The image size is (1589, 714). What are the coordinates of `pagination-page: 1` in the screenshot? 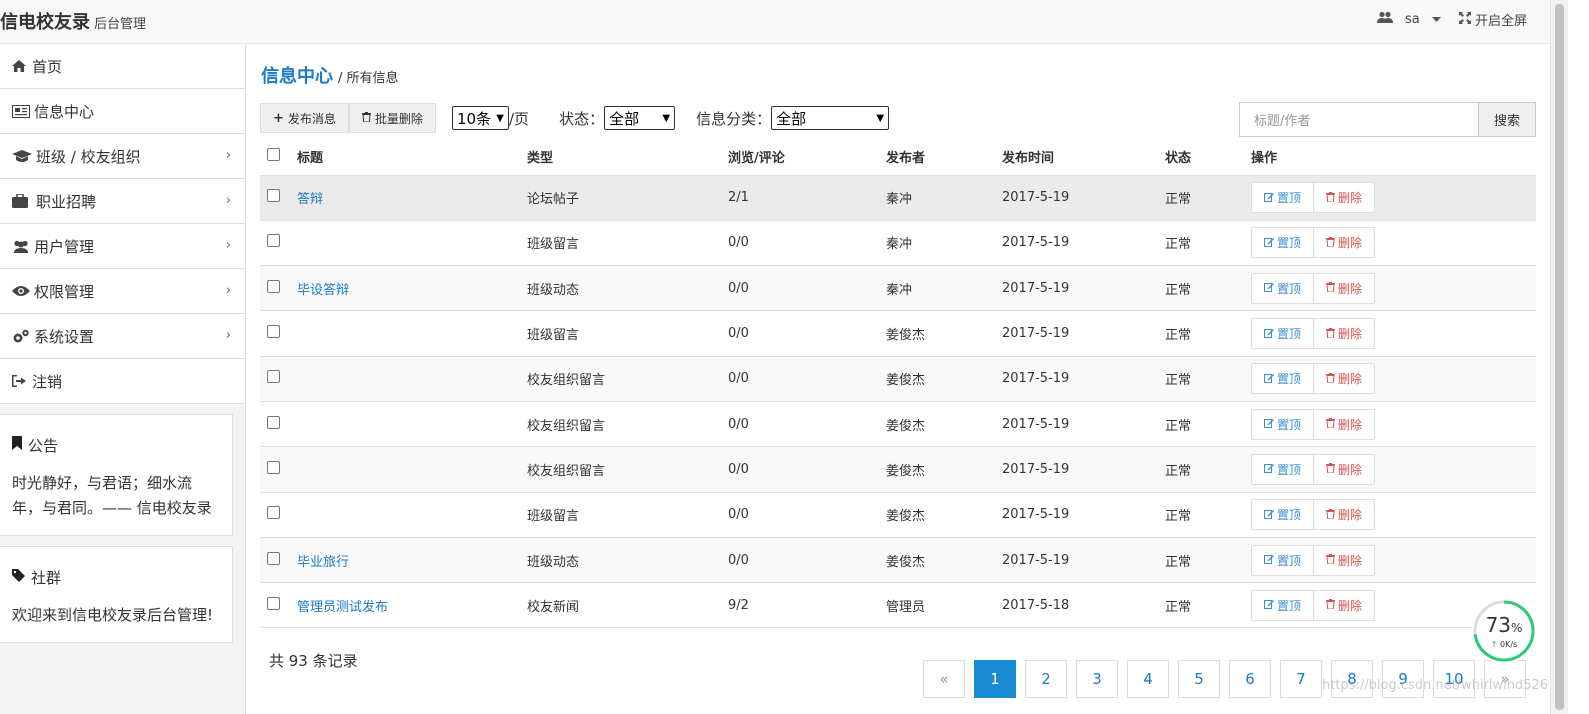 It's located at (995, 679).